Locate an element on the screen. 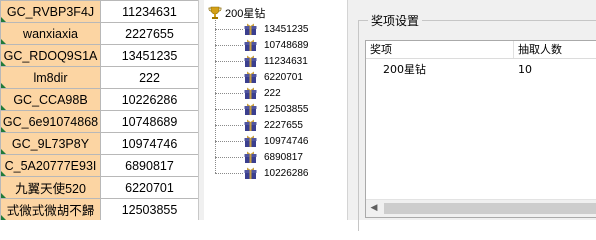 The image size is (596, 240). sheet-cell-name: wanxiaxia is located at coordinates (50, 33).